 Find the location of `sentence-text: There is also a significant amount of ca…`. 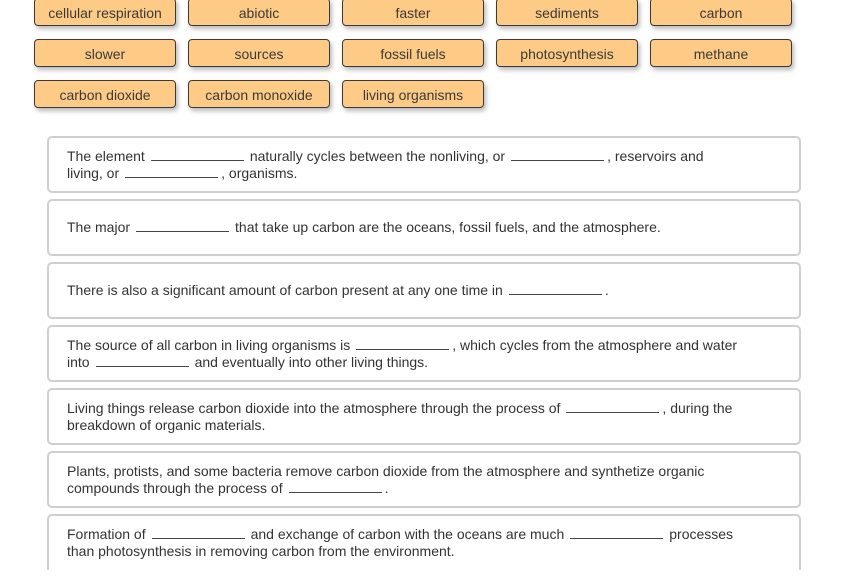

sentence-text: There is also a significant amount of ca… is located at coordinates (285, 290).